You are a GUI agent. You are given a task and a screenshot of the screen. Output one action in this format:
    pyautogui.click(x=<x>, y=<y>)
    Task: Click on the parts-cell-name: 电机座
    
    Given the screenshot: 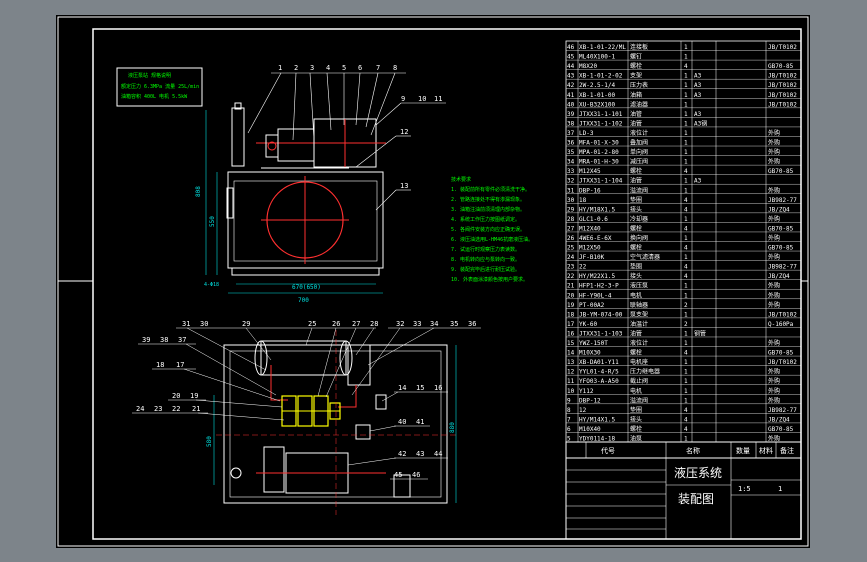 What is the action you would take?
    pyautogui.click(x=639, y=362)
    